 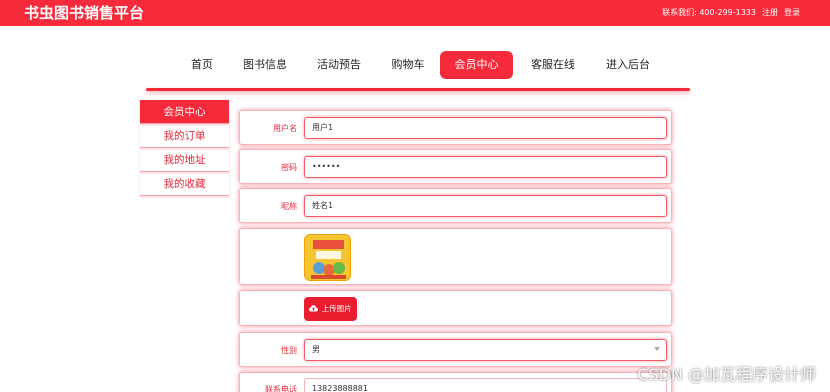 I want to click on upload-row: 上传图片, so click(x=455, y=308).